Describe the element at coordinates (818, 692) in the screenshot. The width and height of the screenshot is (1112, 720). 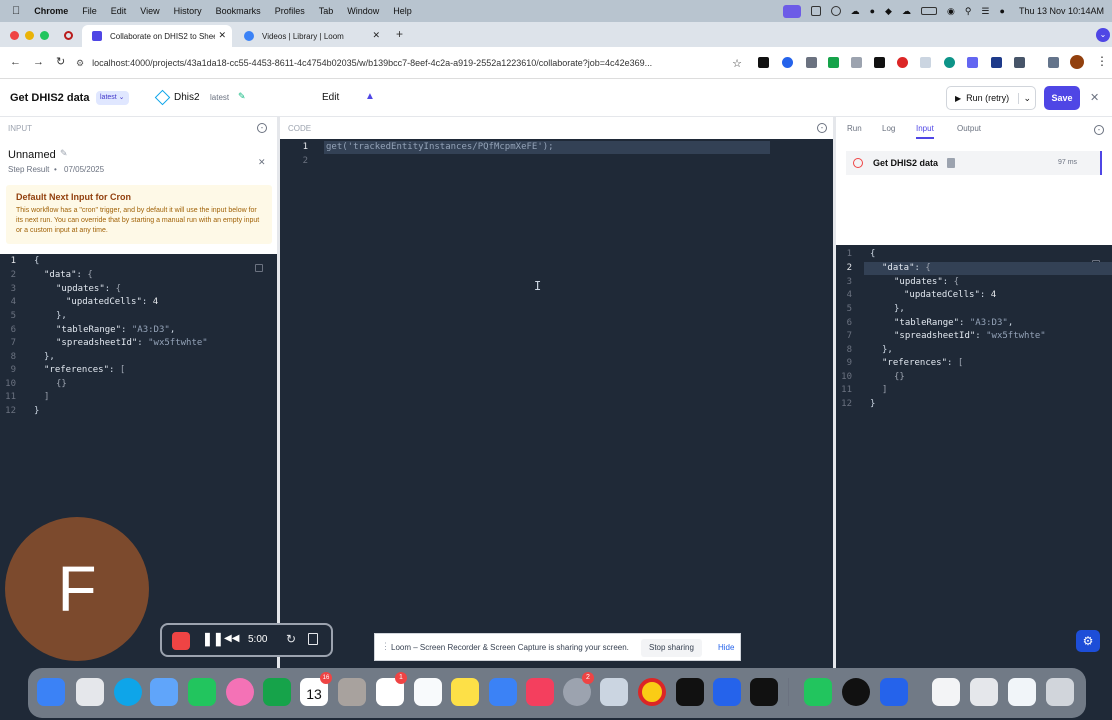
I see `messages-icon` at that location.